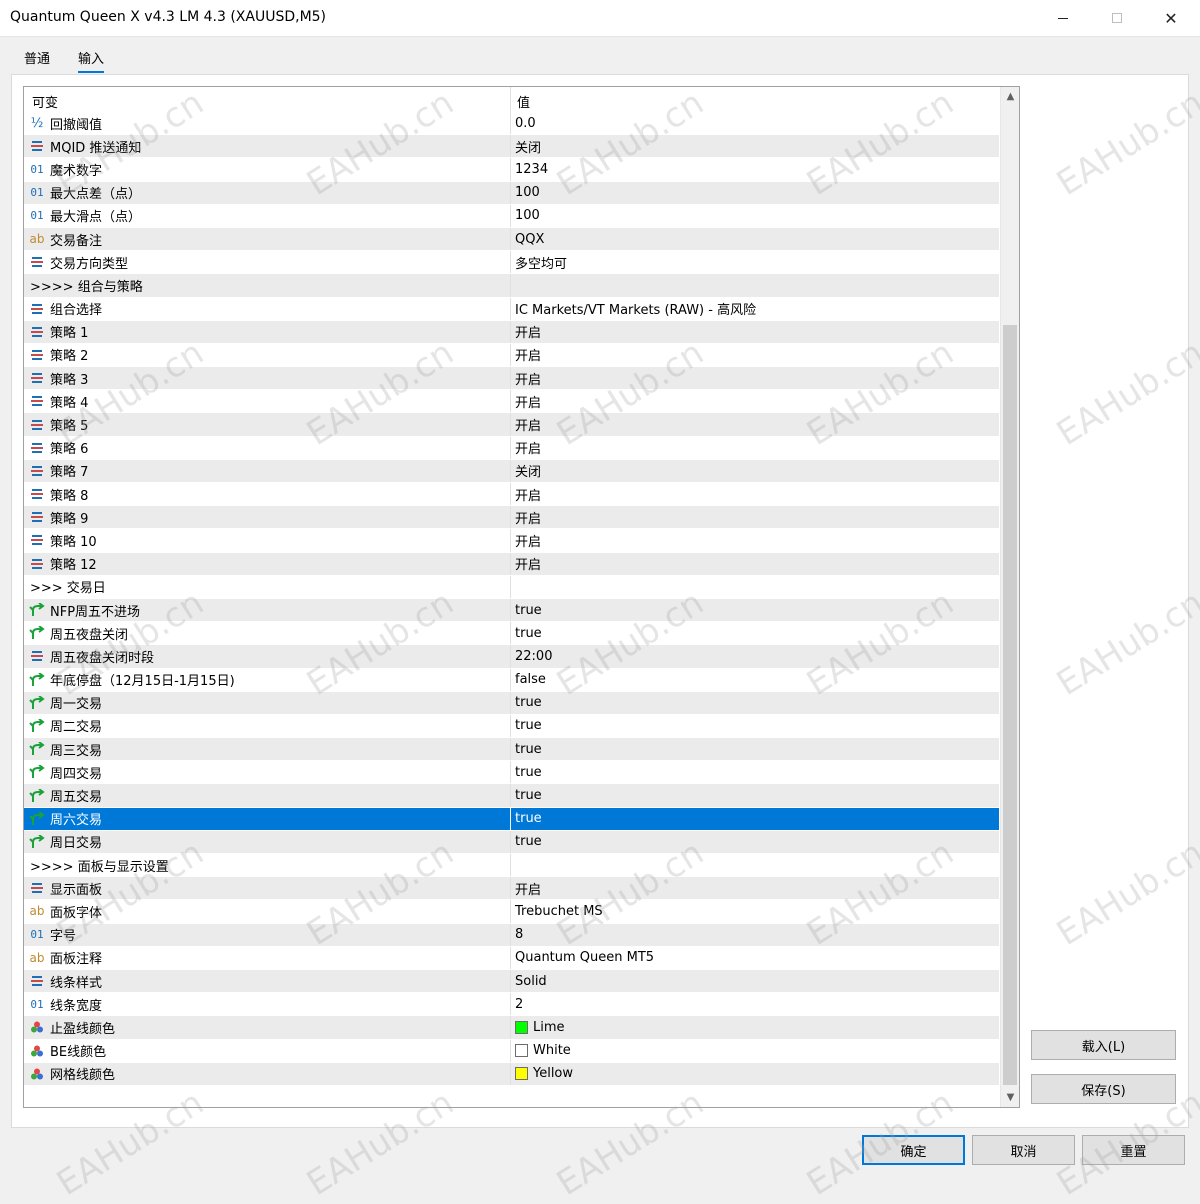  Describe the element at coordinates (267, 169) in the screenshot. I see `parameter-name-cell: 01 魔术数字` at that location.